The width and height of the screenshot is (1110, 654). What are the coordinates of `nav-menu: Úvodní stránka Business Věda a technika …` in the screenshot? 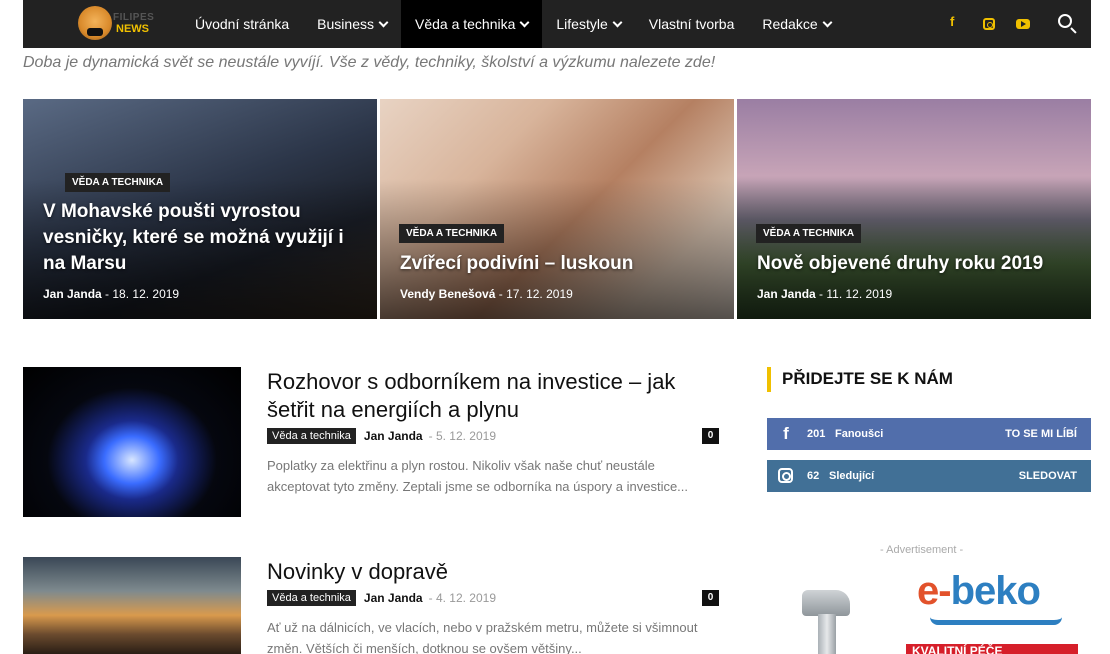 It's located at (513, 24).